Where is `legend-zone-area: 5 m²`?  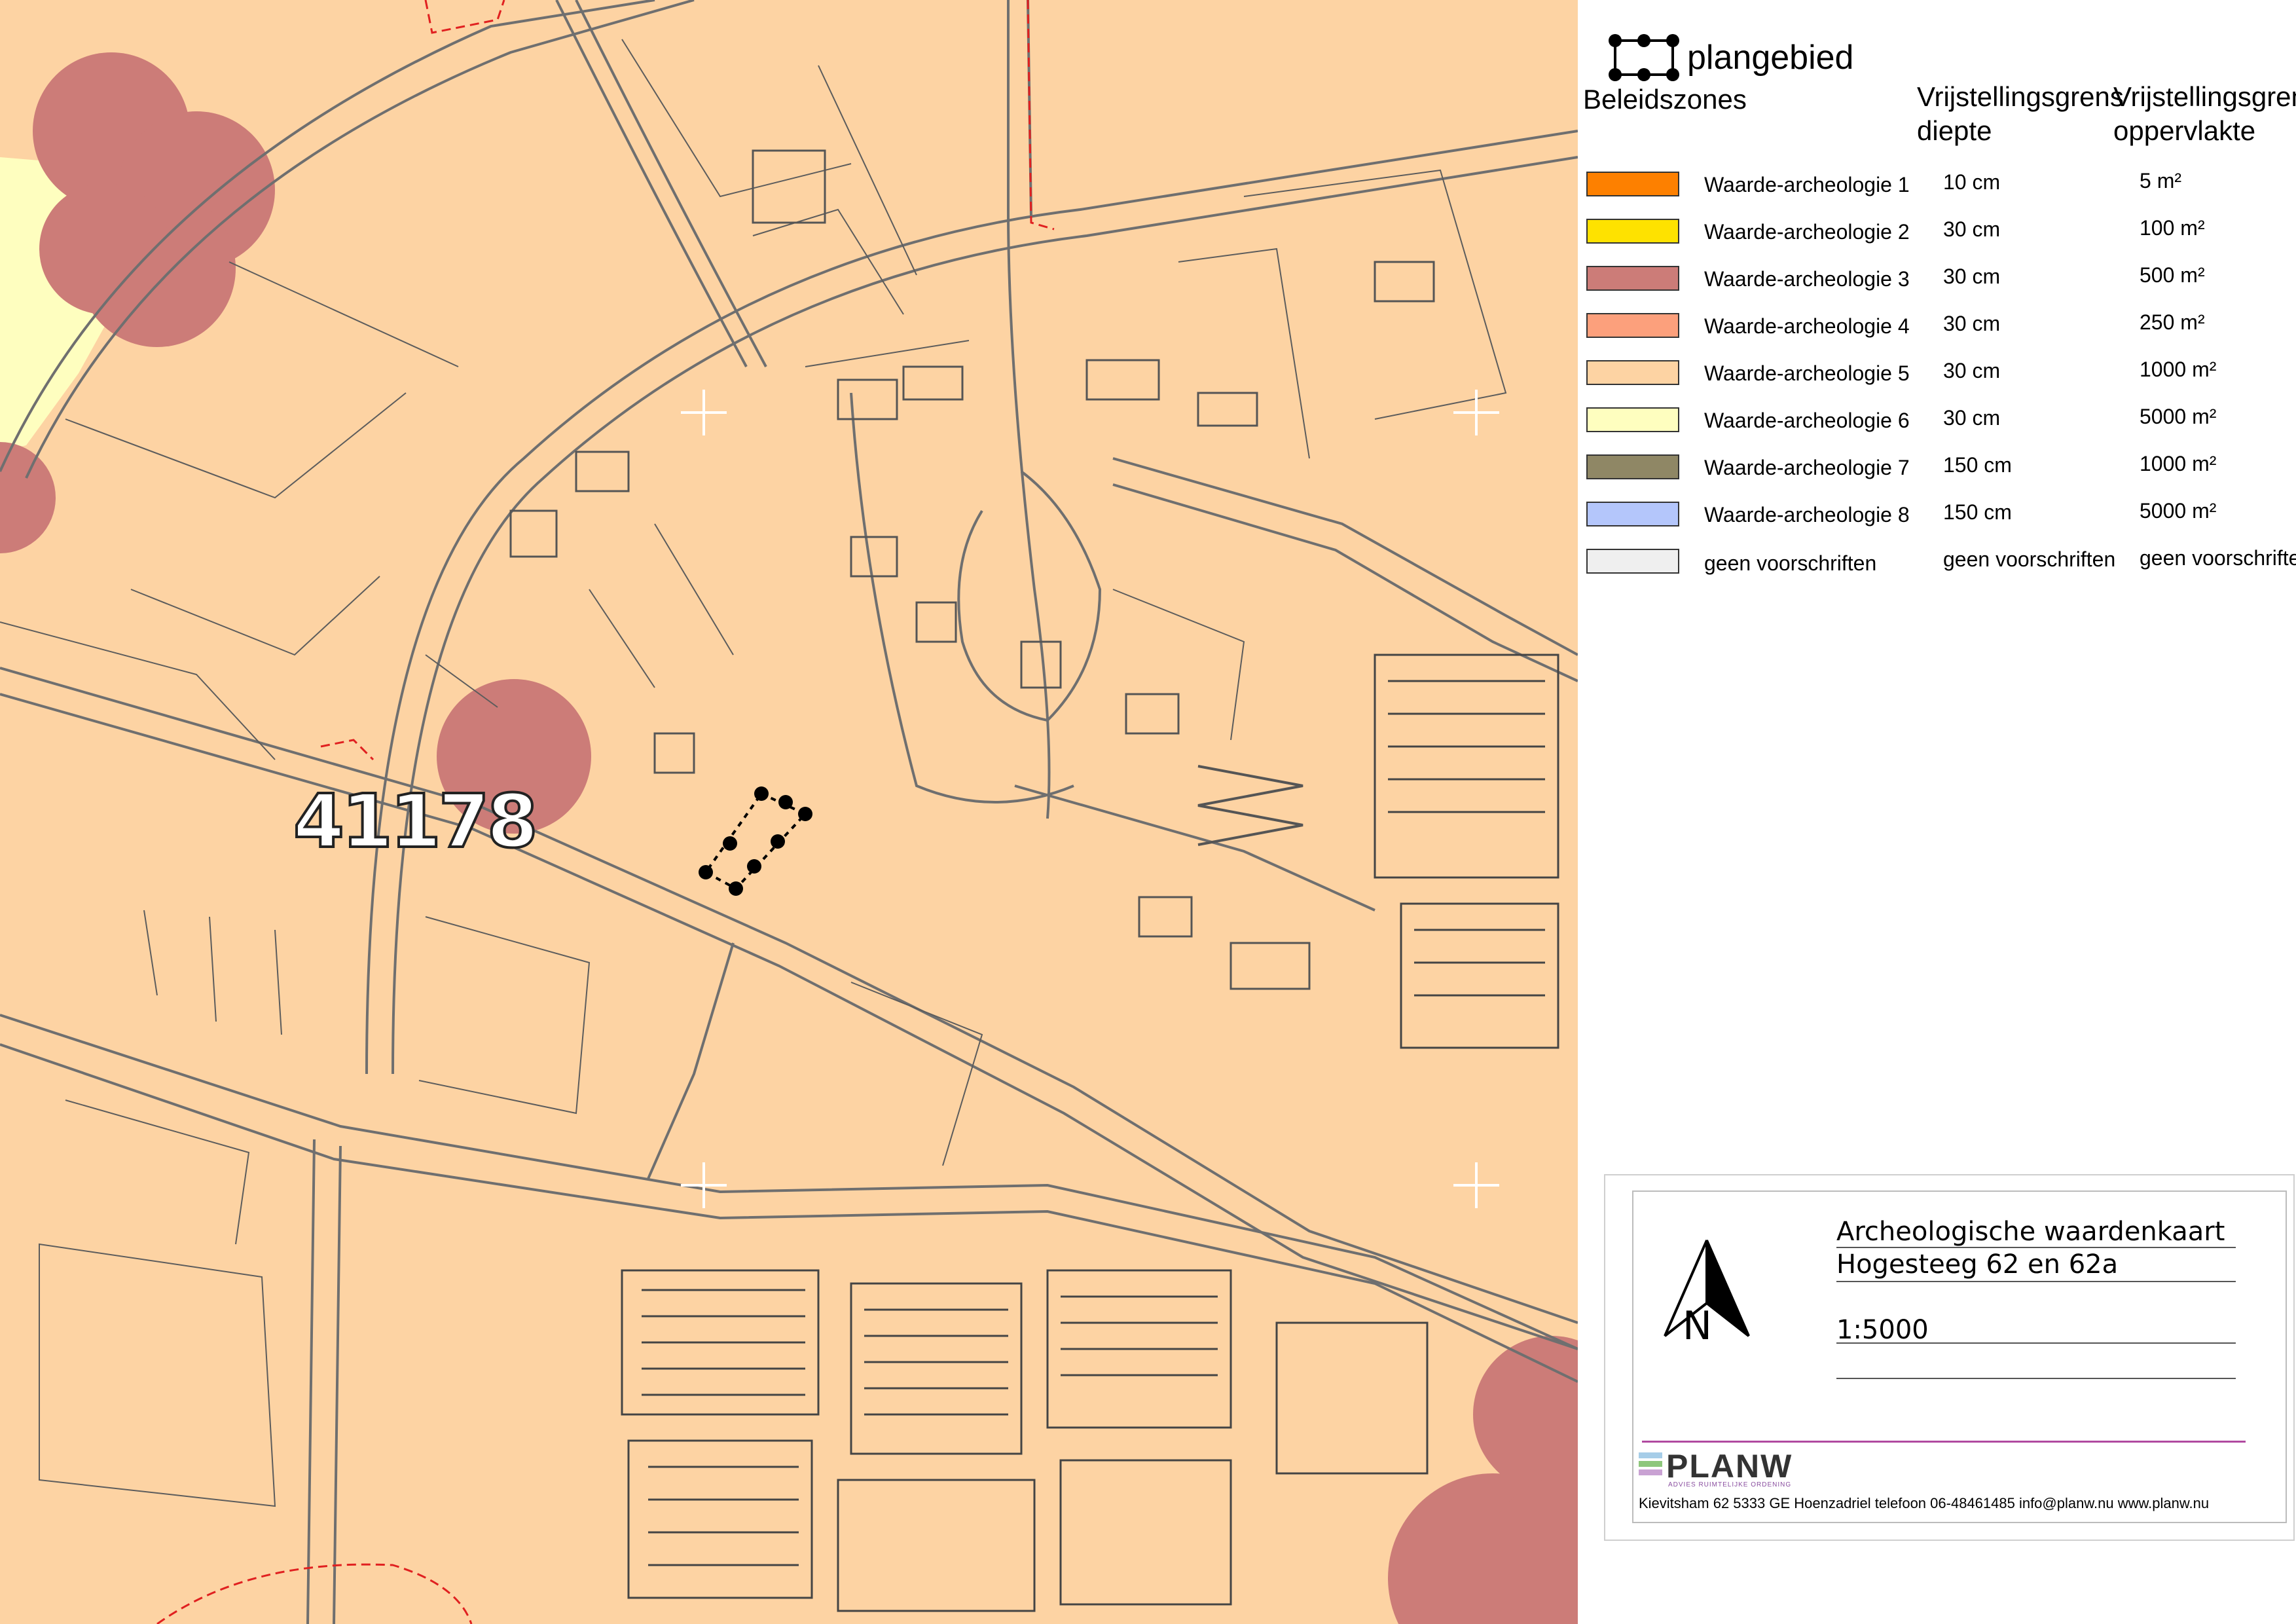
legend-zone-area: 5 m² is located at coordinates (2160, 181).